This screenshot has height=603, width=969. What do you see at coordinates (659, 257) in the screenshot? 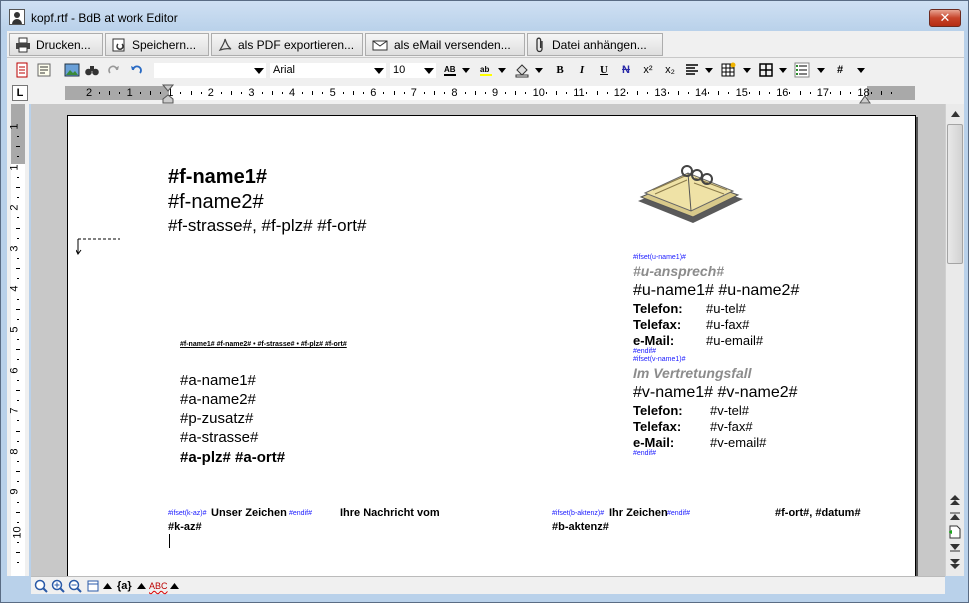
I see `ifset-u-marker: #ifset(u-name1)#` at bounding box center [659, 257].